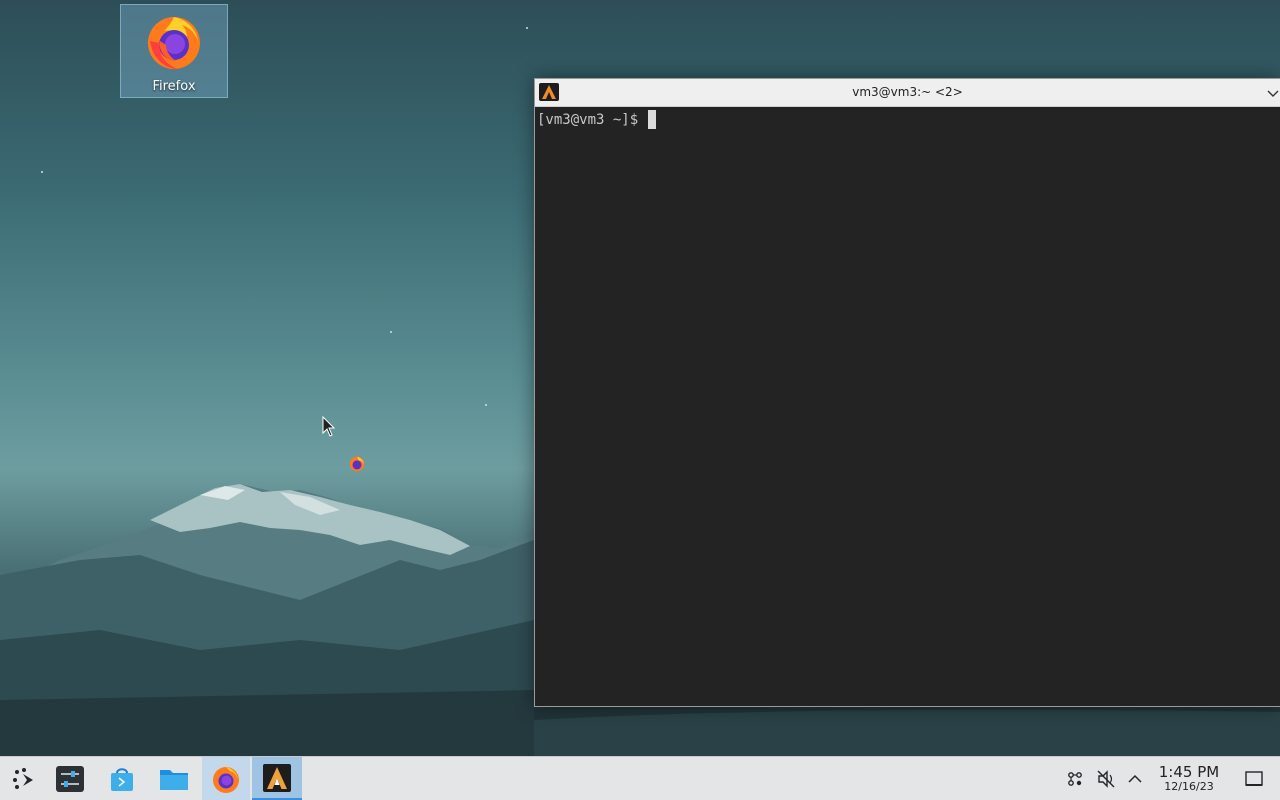 The height and width of the screenshot is (800, 1280). I want to click on text-cursor, so click(652, 119).